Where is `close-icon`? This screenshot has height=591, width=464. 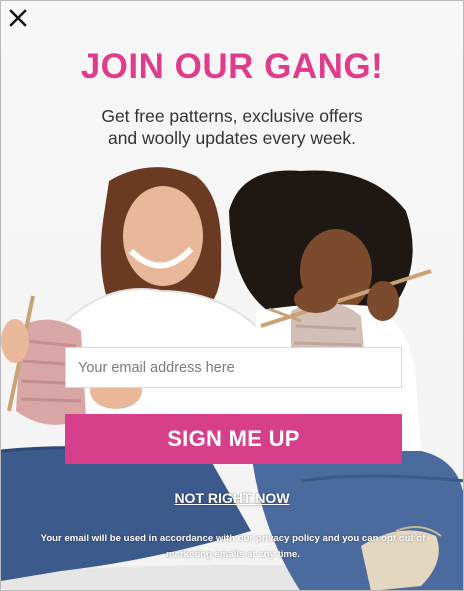
close-icon is located at coordinates (18, 18).